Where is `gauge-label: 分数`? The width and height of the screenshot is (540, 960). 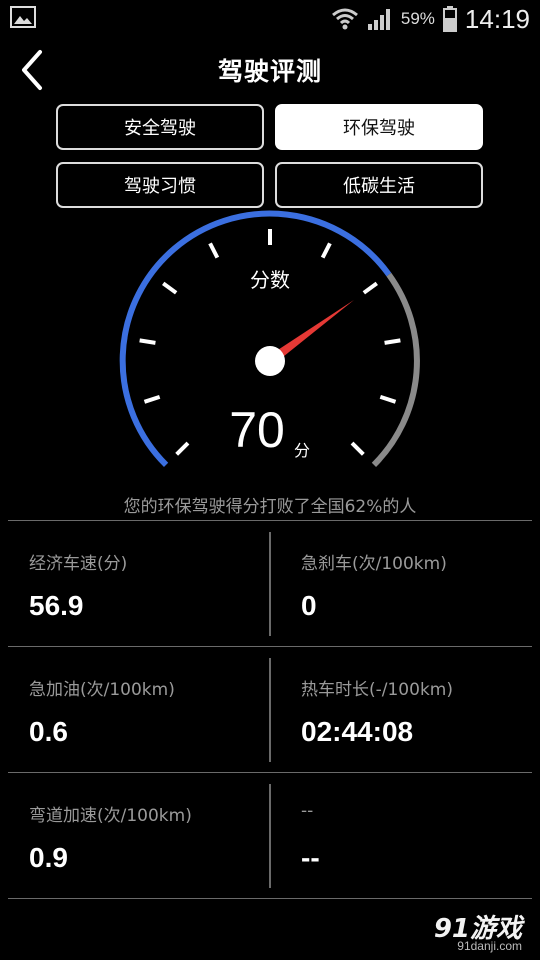
gauge-label: 分数 is located at coordinates (270, 280).